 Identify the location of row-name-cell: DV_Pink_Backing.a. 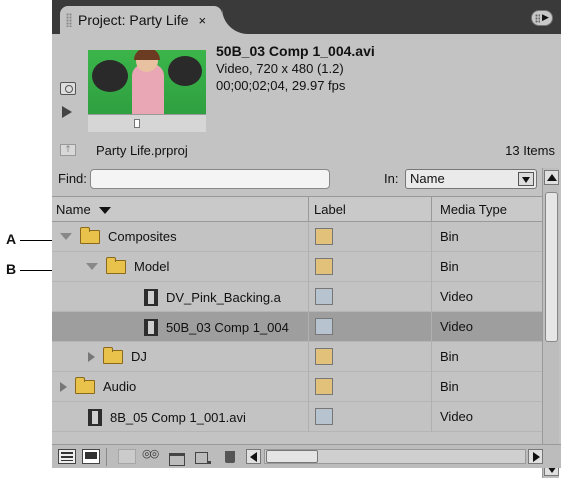
(212, 297).